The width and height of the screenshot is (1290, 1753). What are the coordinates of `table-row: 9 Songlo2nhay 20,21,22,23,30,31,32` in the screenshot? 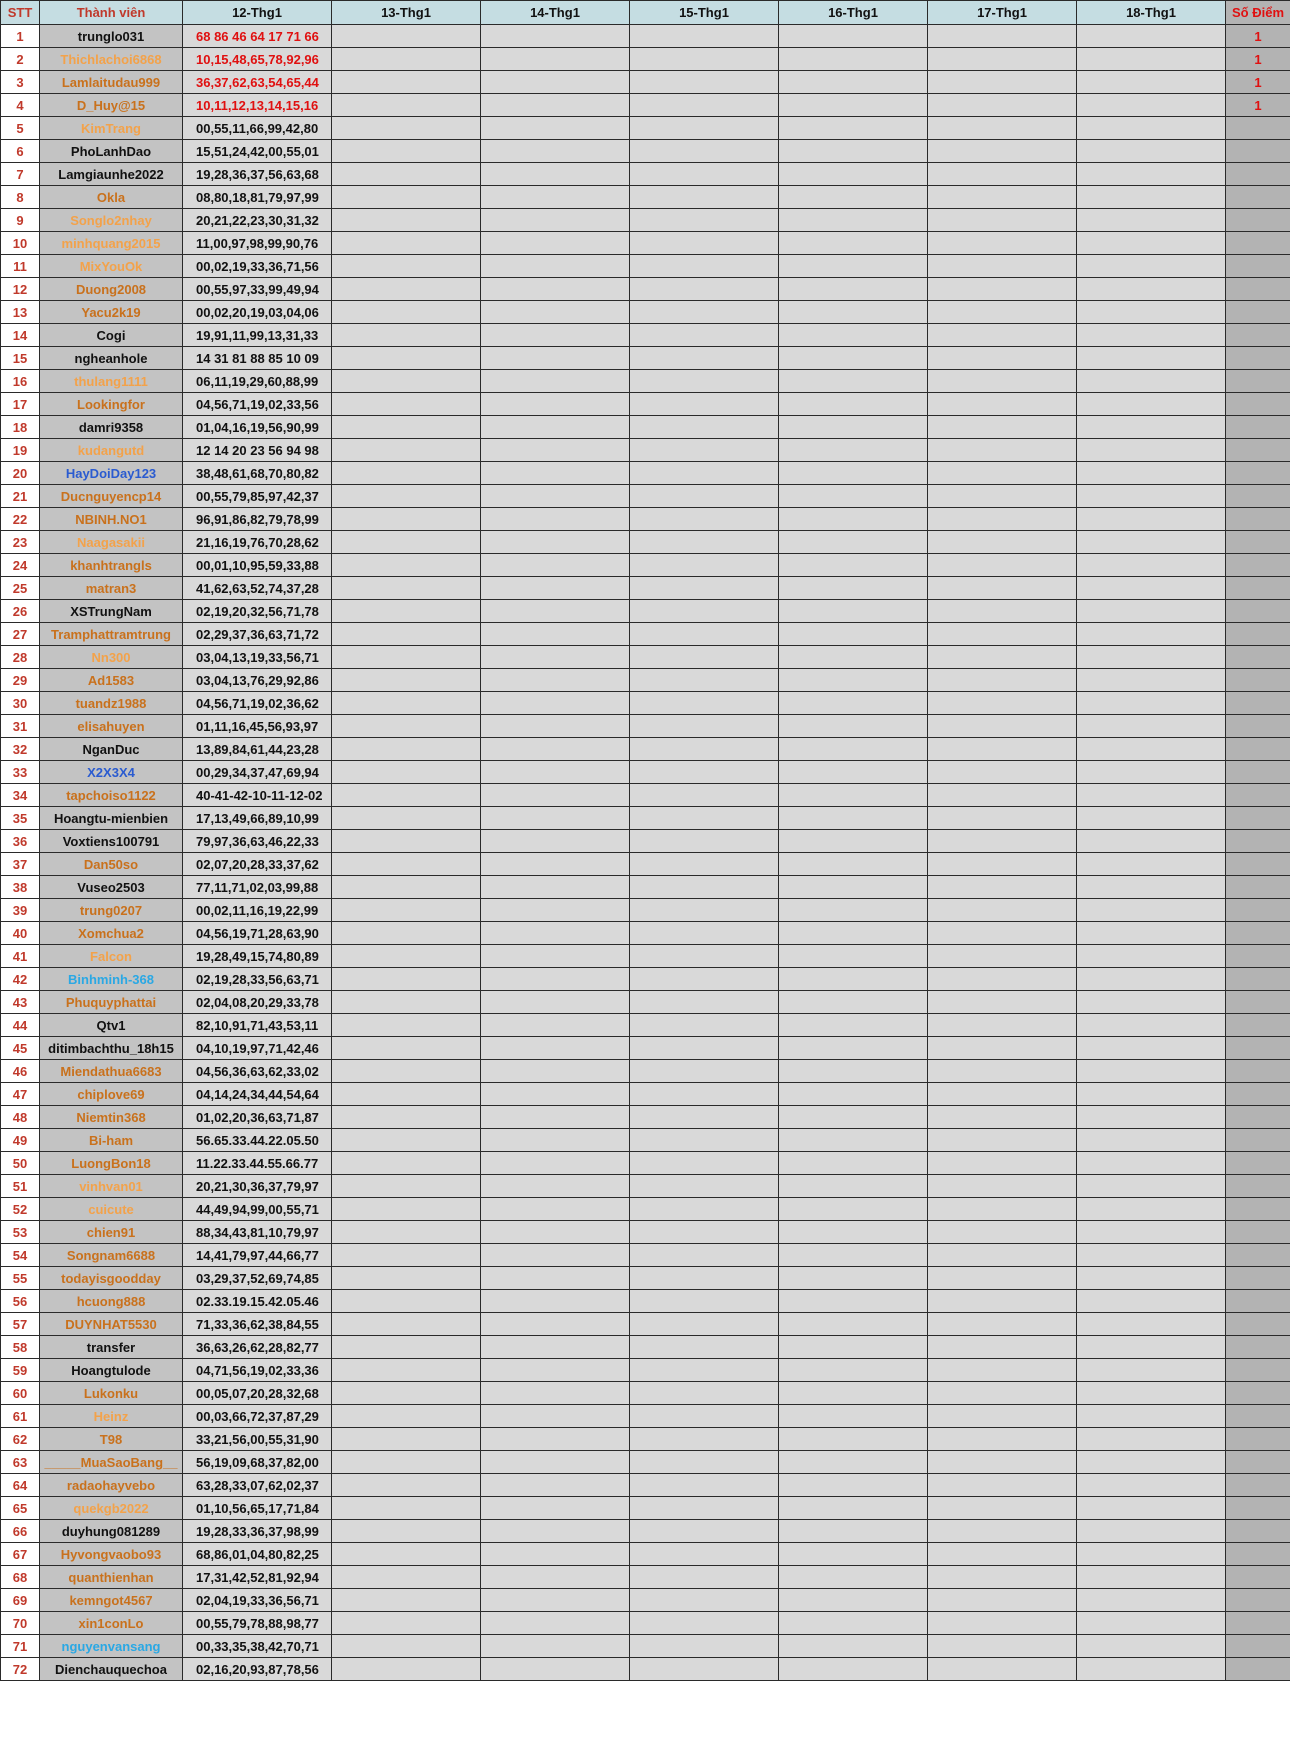 It's located at (645, 220).